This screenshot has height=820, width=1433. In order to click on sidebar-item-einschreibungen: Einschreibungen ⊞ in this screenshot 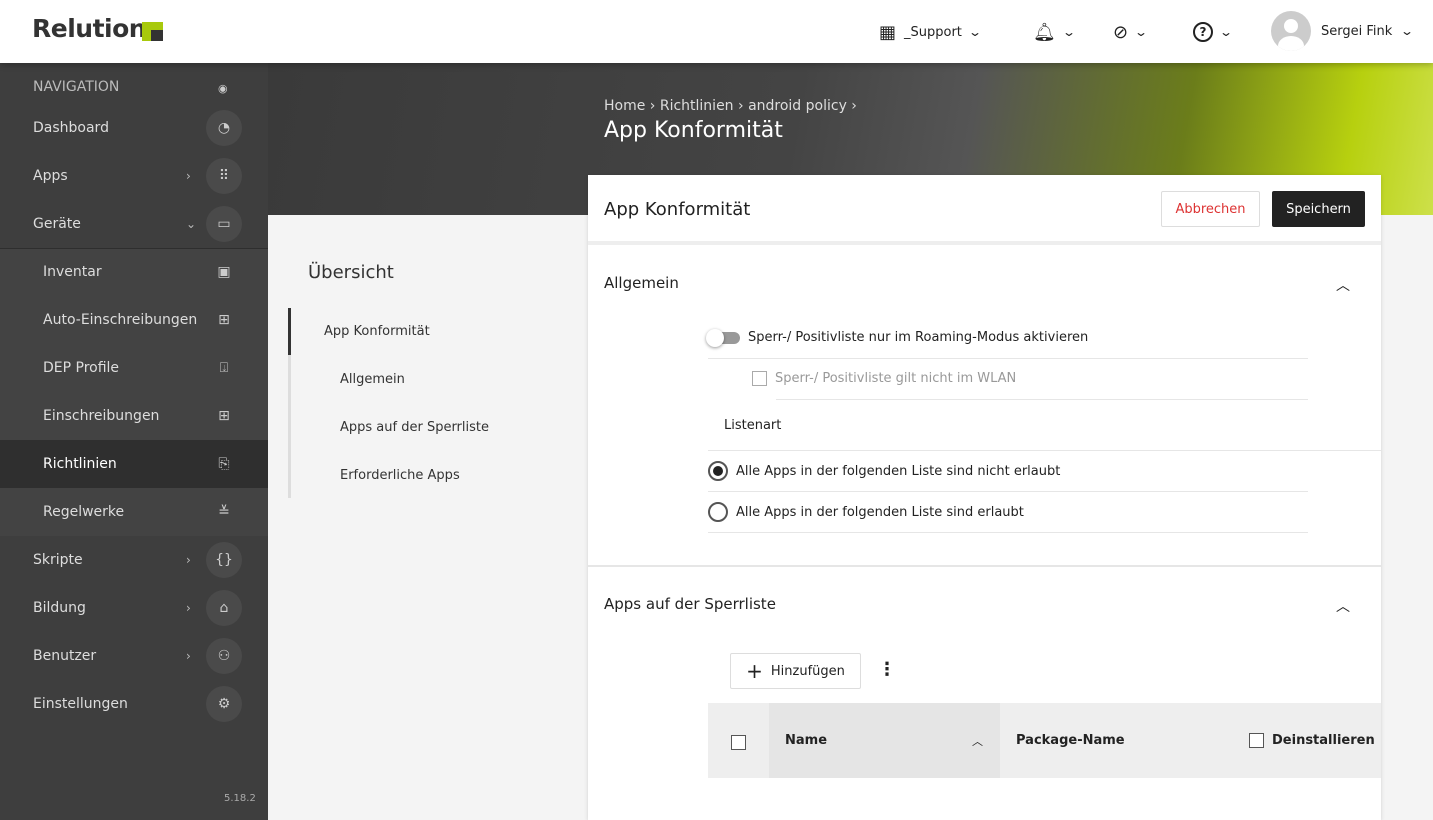, I will do `click(134, 416)`.